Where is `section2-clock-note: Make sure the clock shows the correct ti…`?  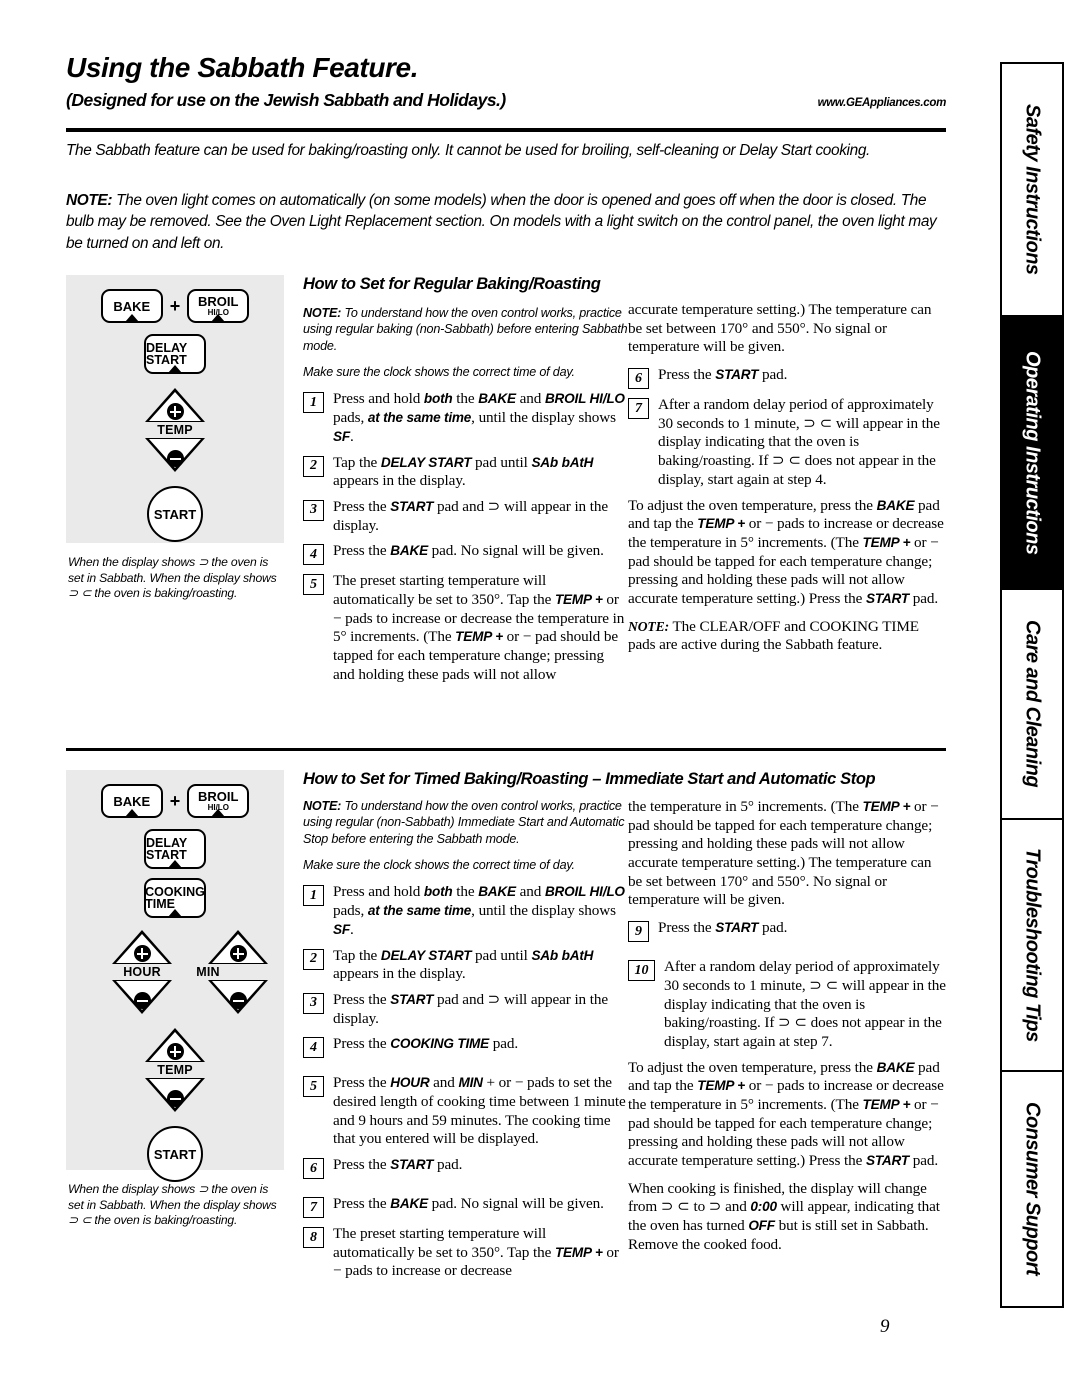
section2-clock-note: Make sure the clock shows the correct ti… is located at coordinates (439, 865).